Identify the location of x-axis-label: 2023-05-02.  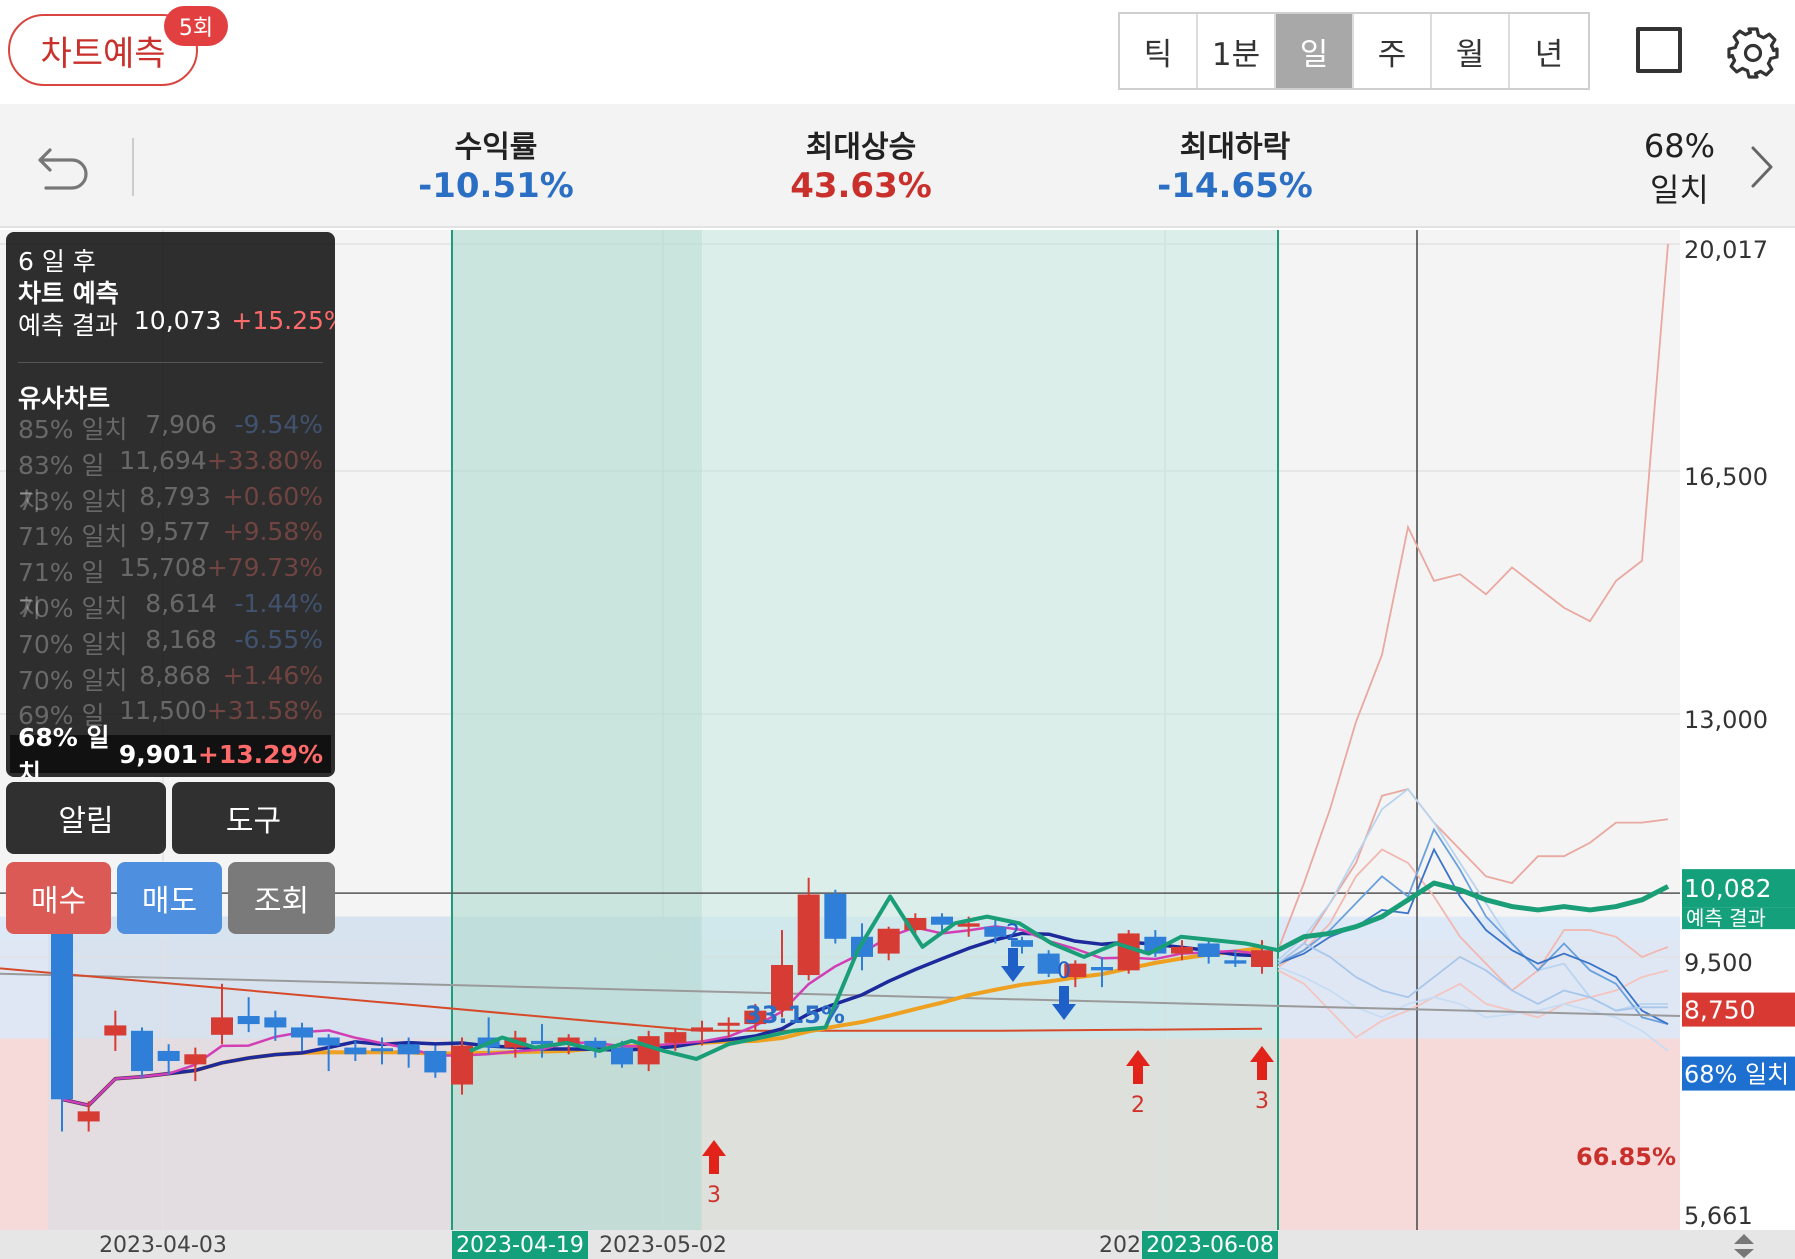
(663, 1245).